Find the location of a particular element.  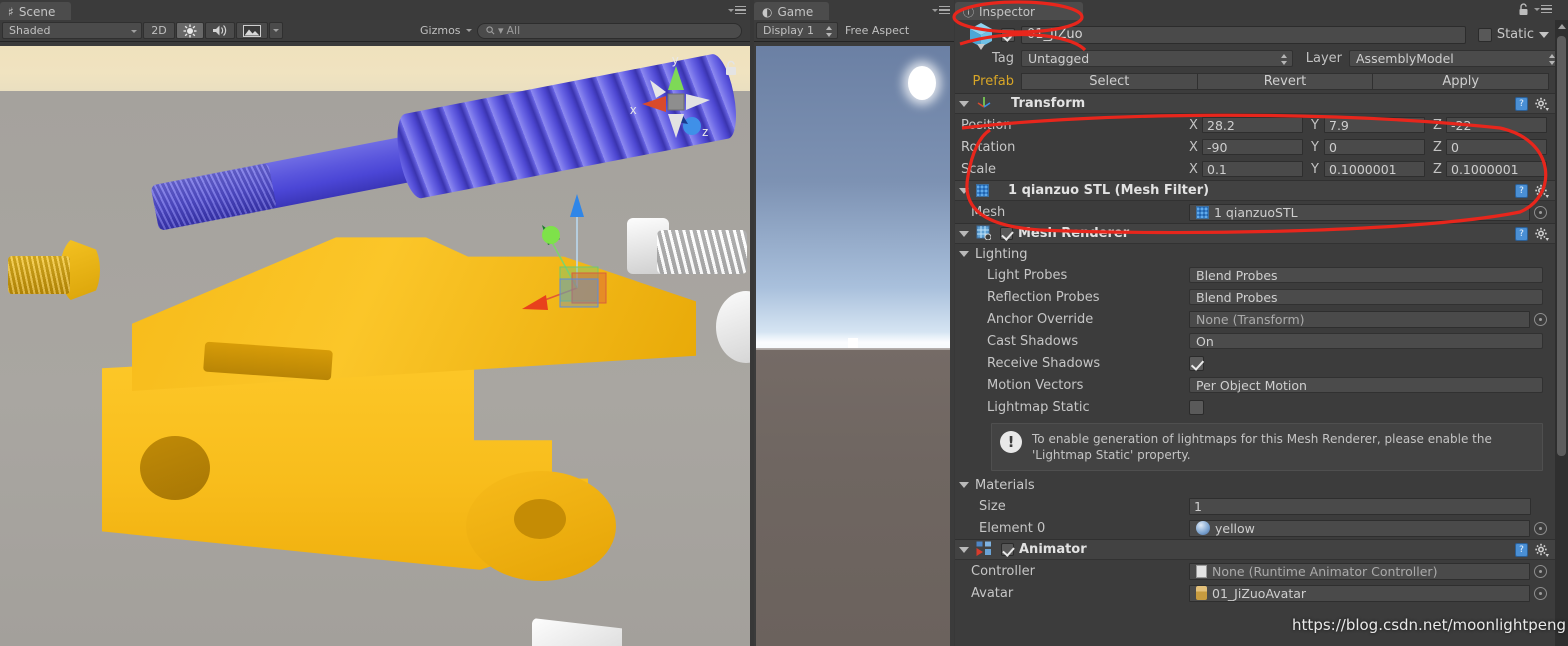

component-header-mesh-renderer: Mesh Renderer ? is located at coordinates (1255, 233).